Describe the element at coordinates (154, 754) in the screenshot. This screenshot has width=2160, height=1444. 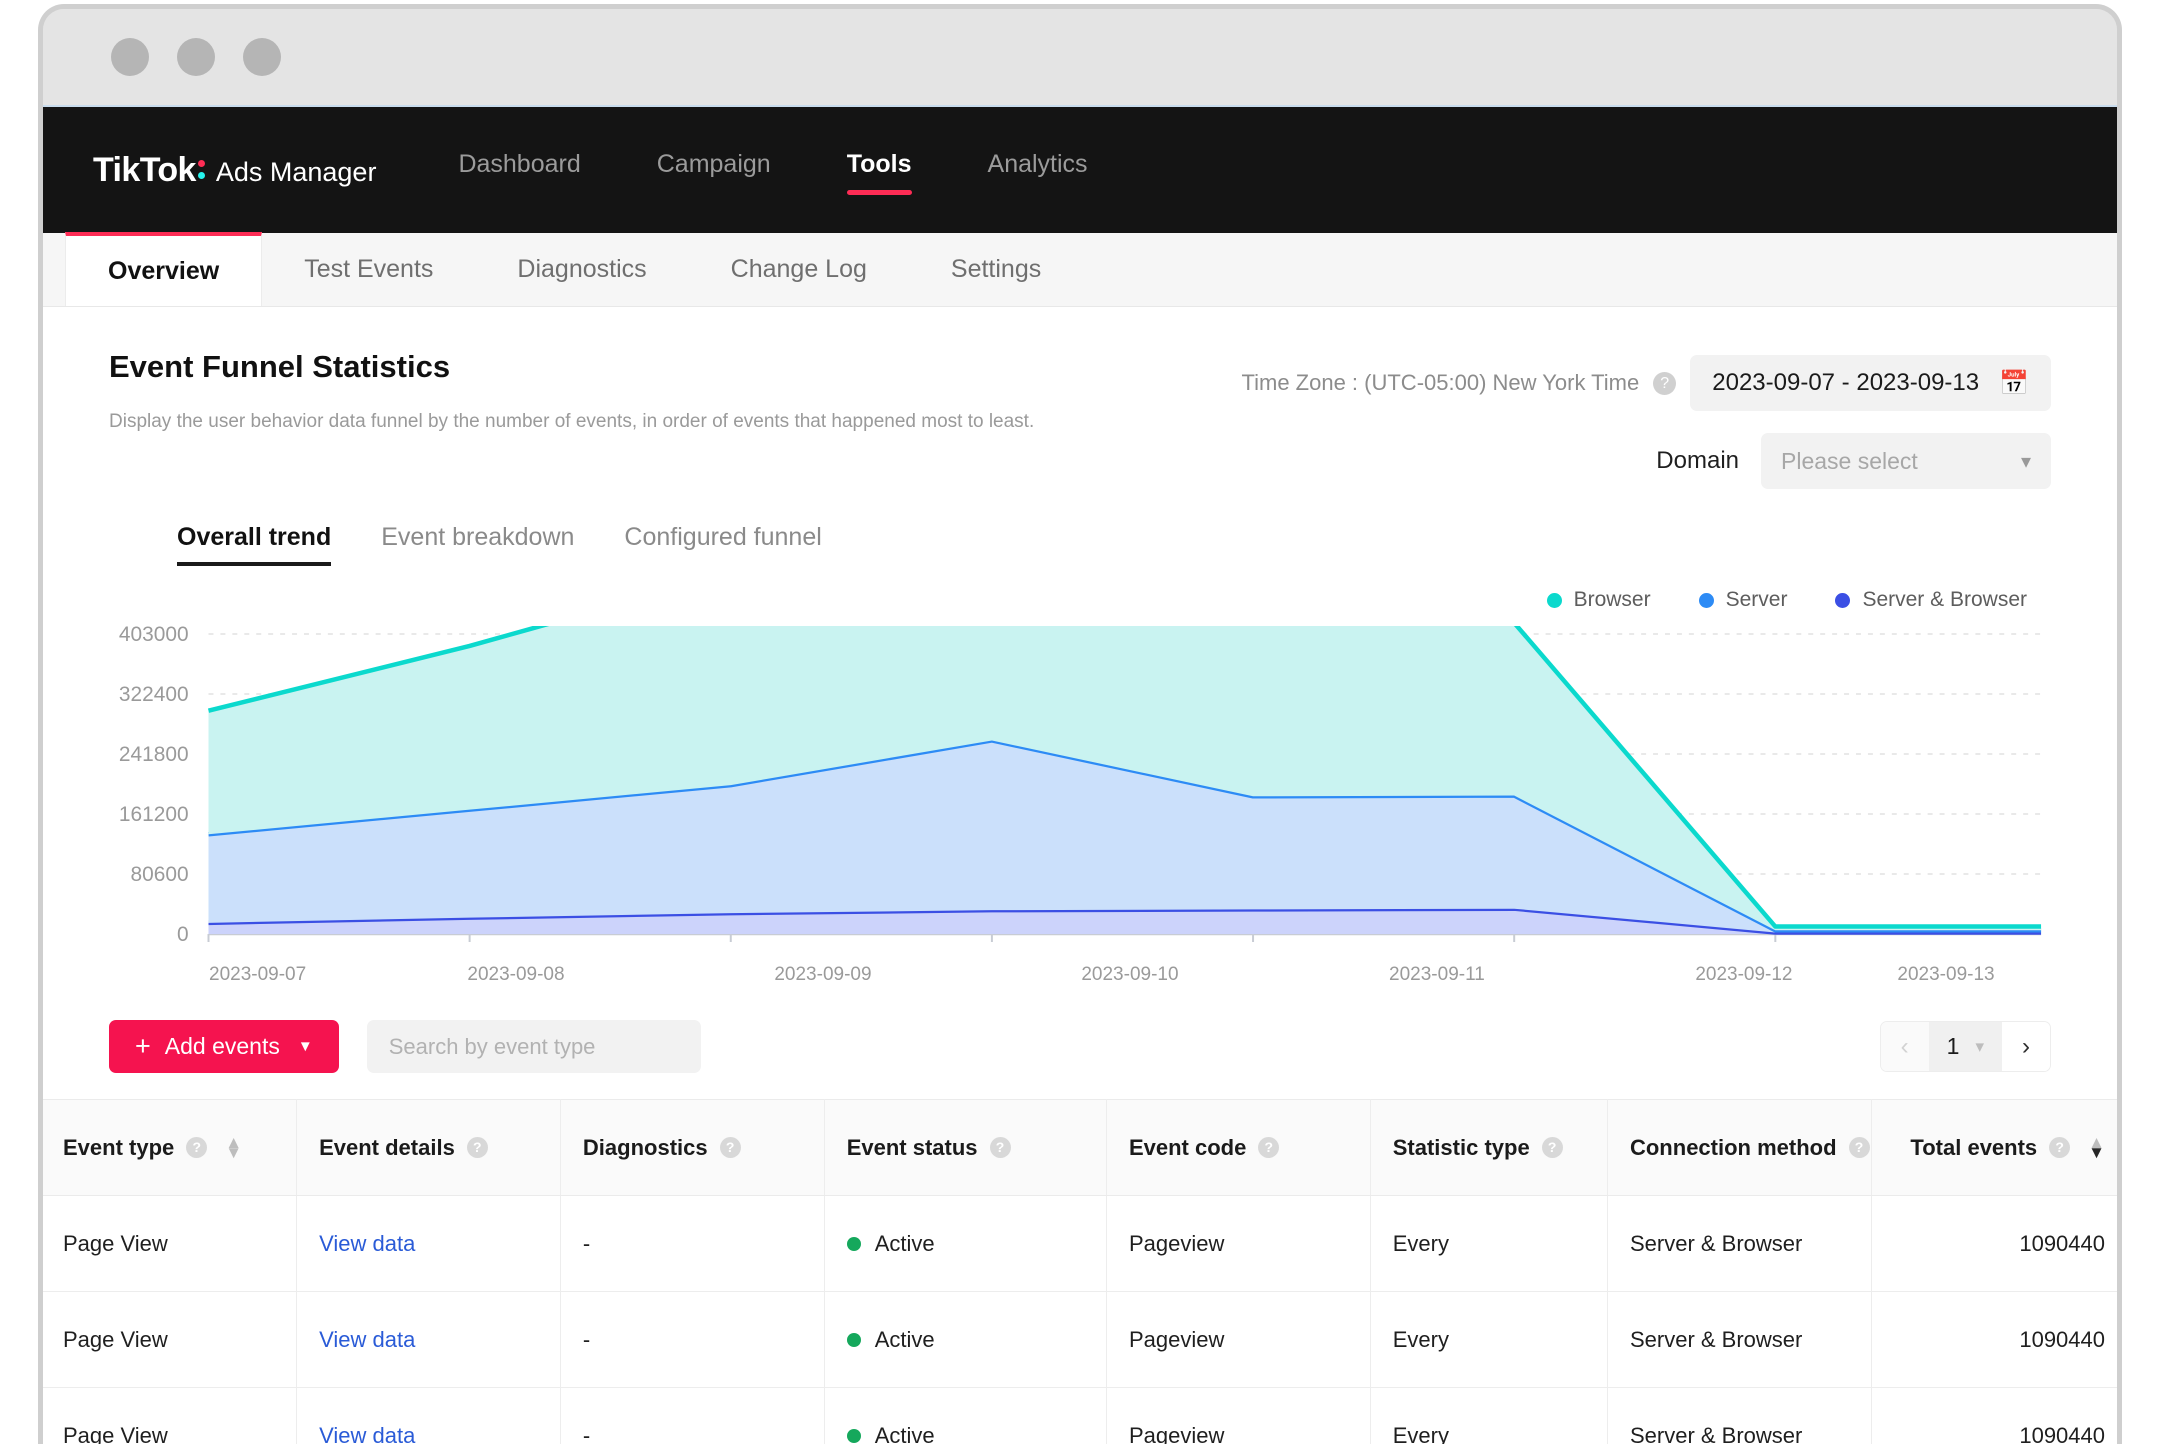
I see `y-axis-tick: 241800` at that location.